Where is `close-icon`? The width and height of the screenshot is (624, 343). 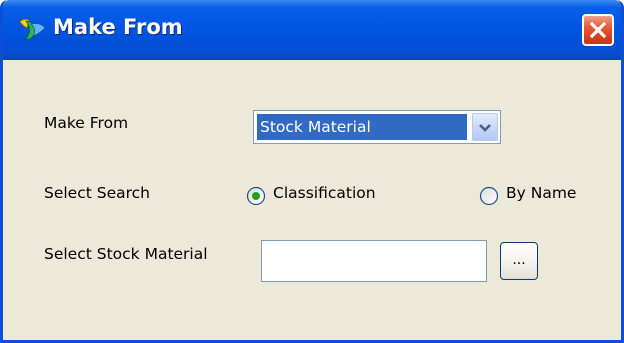
close-icon is located at coordinates (598, 30).